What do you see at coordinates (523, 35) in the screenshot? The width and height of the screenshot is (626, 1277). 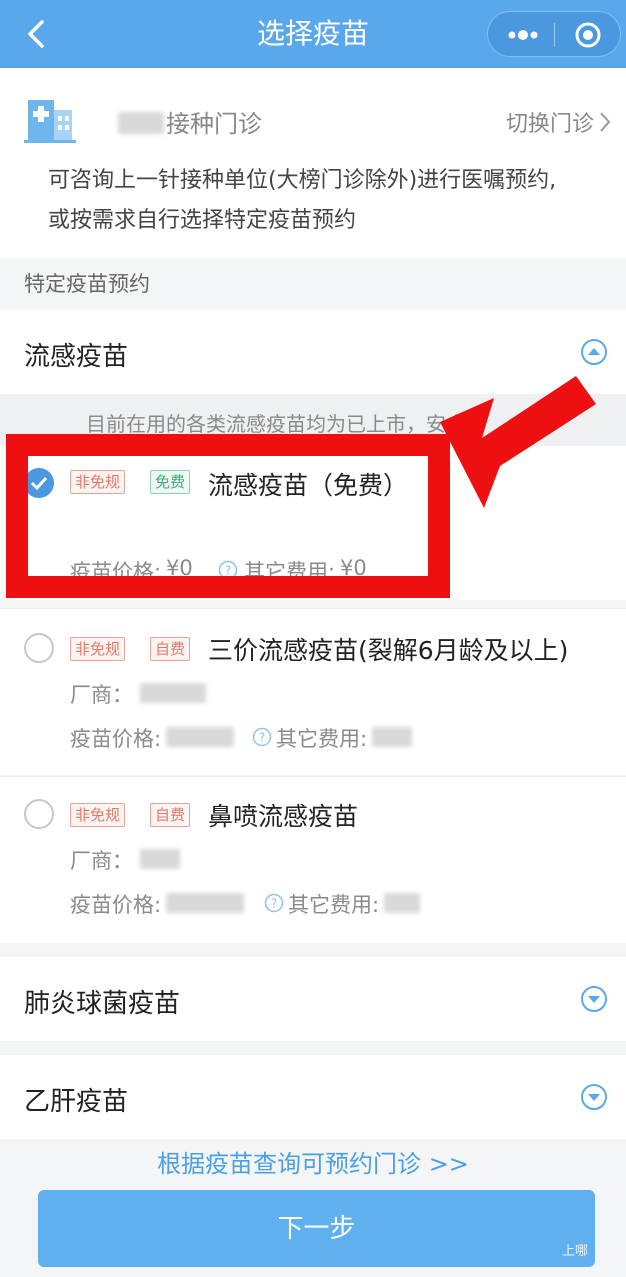 I see `more-options-icon` at bounding box center [523, 35].